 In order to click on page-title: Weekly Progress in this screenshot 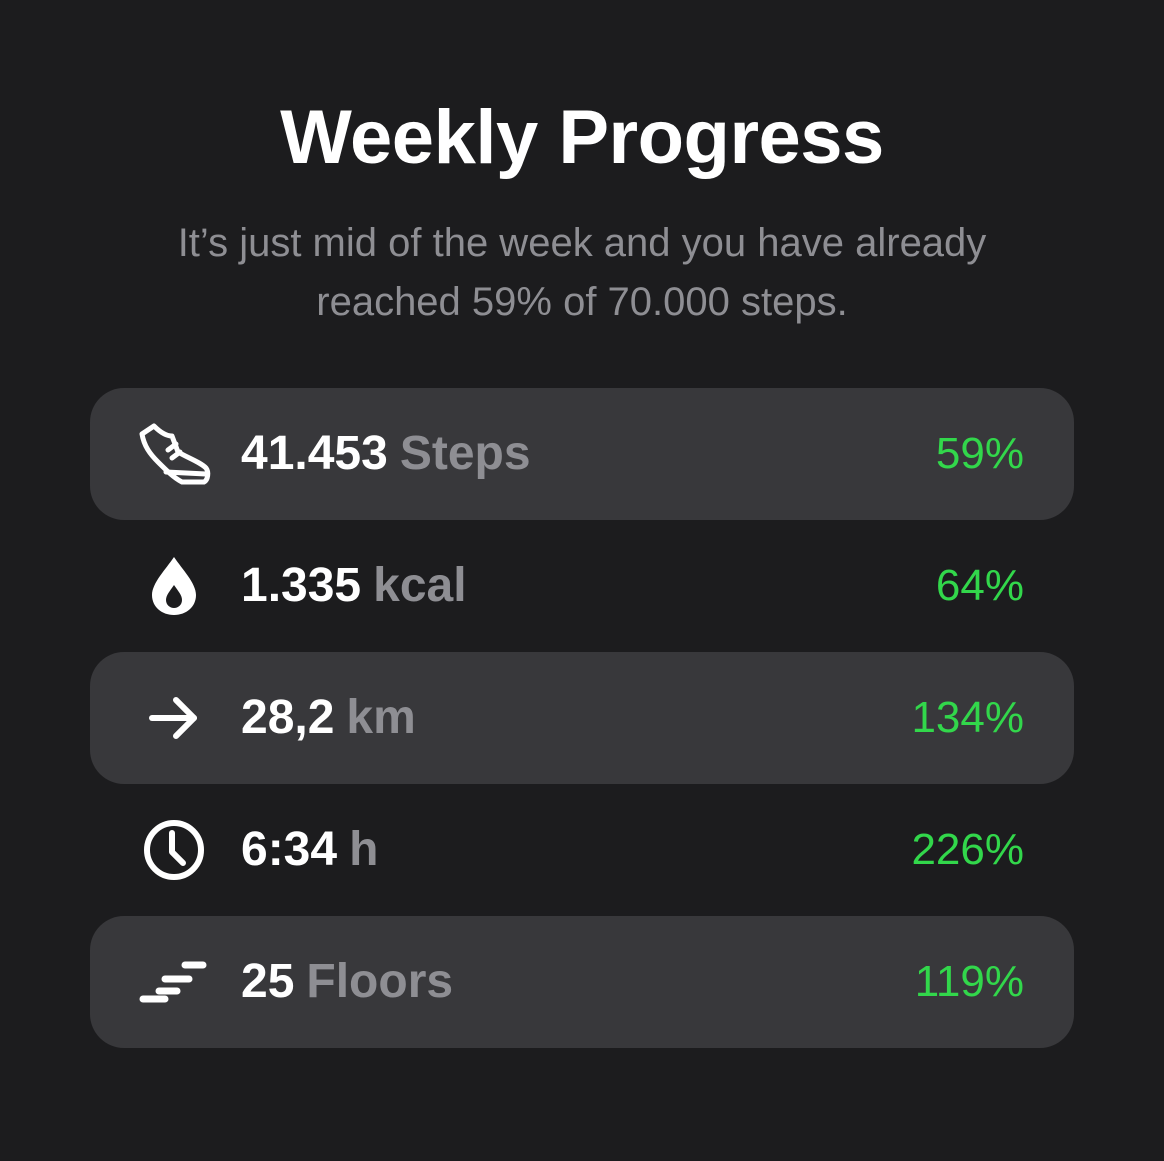, I will do `click(582, 137)`.